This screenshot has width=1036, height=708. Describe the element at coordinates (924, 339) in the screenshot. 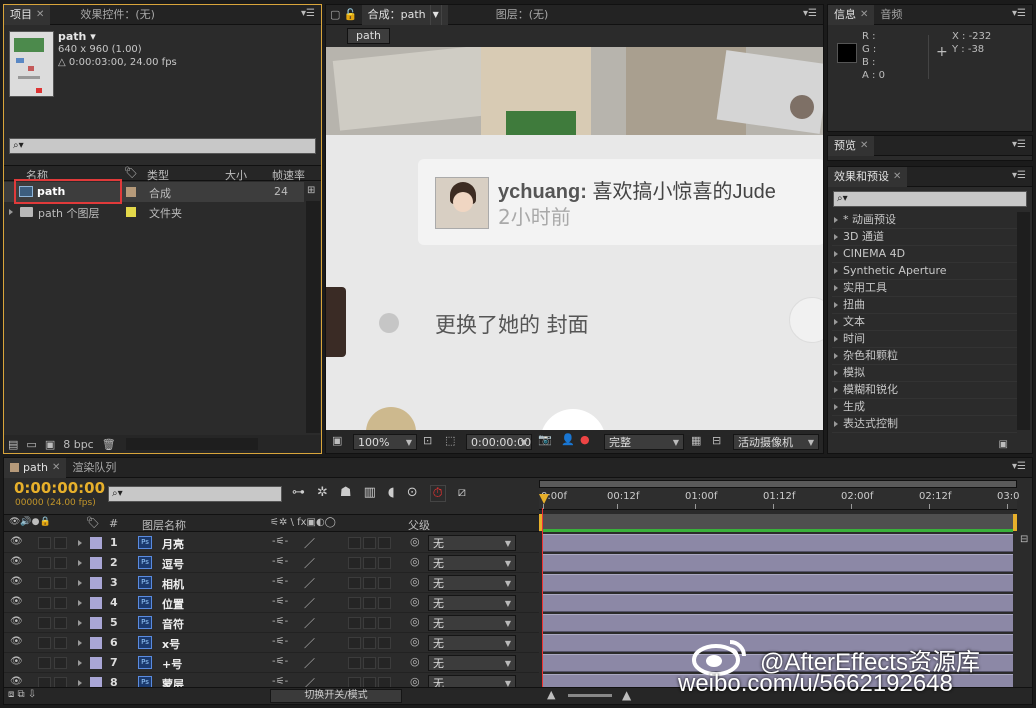

I see `effects-category: 时间` at that location.